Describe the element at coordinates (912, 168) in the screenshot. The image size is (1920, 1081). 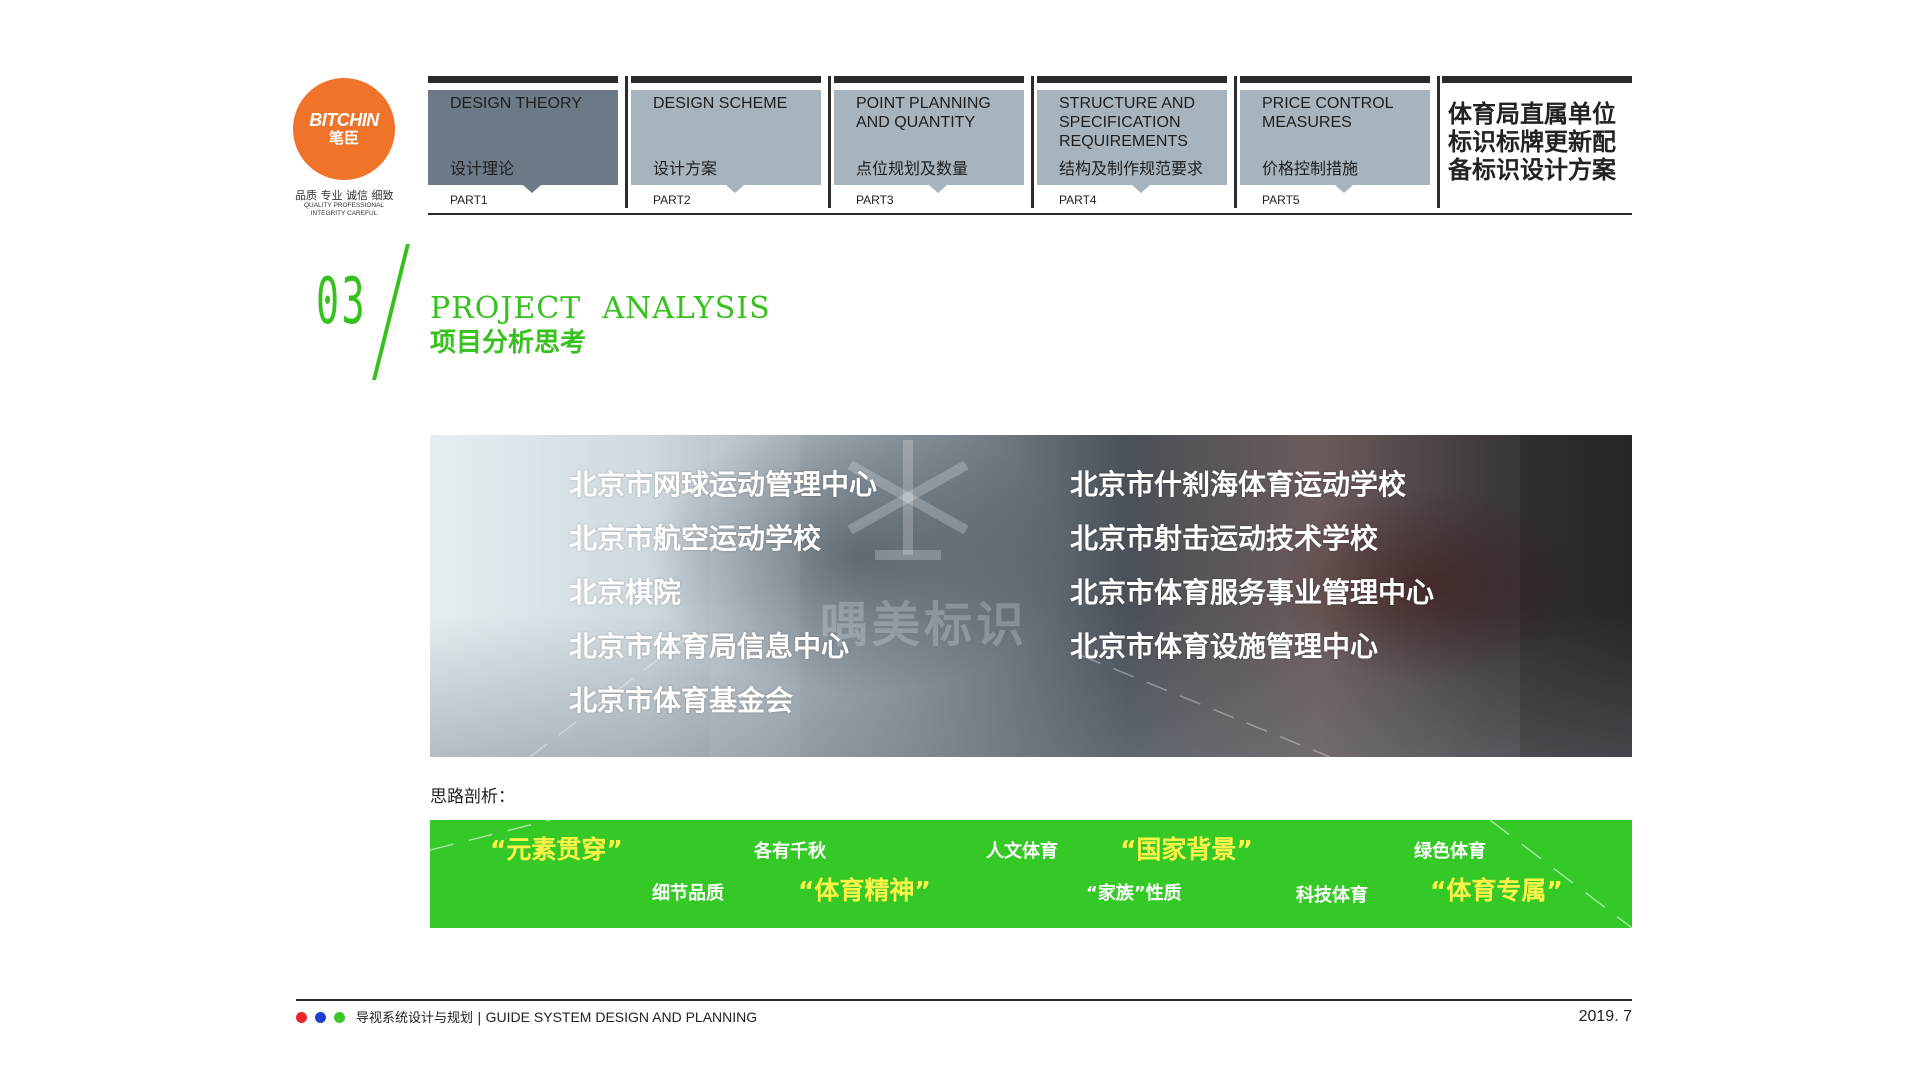
I see `nav-item-cn-label: 点位规划及数量` at that location.